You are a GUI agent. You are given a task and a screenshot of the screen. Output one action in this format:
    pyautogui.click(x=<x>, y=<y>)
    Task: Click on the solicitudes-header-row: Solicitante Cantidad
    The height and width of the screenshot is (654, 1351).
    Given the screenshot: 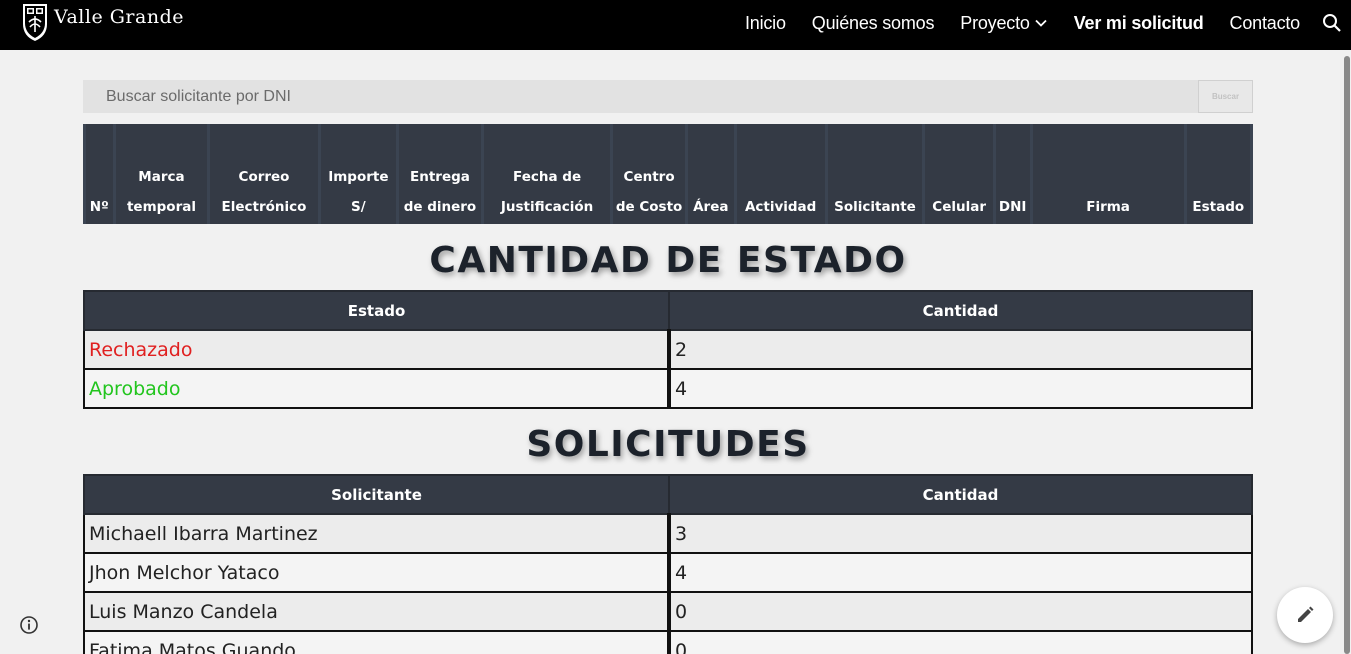 What is the action you would take?
    pyautogui.click(x=668, y=494)
    